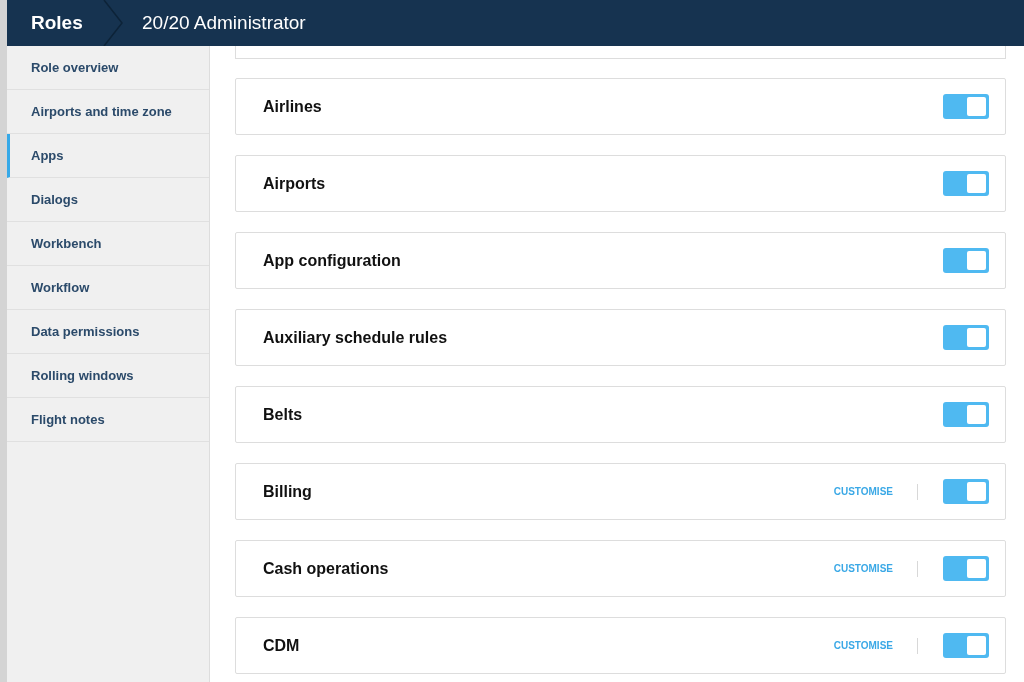  What do you see at coordinates (108, 244) in the screenshot?
I see `sidebar-item: Workbench` at bounding box center [108, 244].